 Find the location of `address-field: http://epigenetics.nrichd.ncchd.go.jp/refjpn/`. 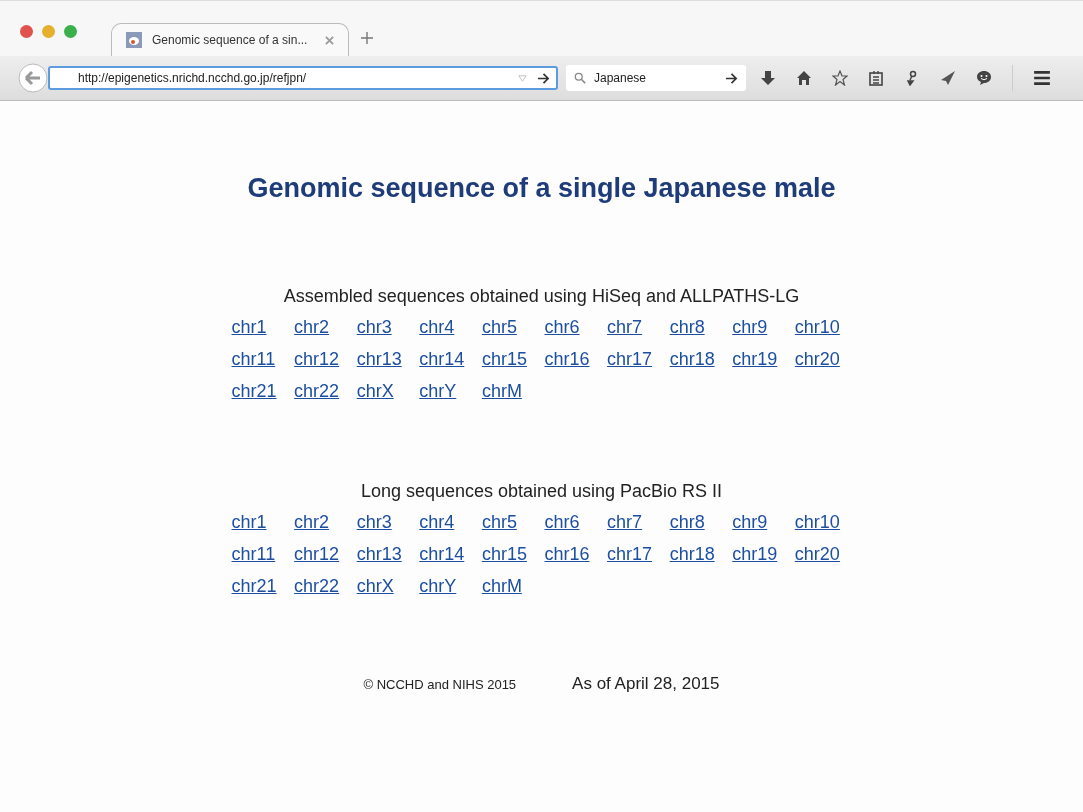

address-field: http://epigenetics.nrichd.ncchd.go.jp/refjpn/ is located at coordinates (303, 78).